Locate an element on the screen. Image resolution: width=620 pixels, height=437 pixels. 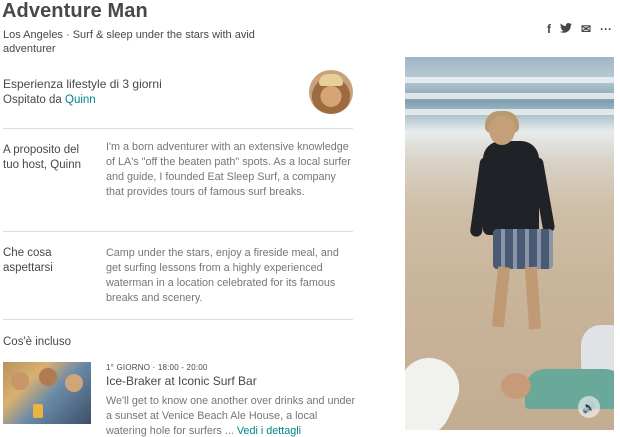
activity-name: Ice-Braker at Iconic Surf Bar is located at coordinates (181, 381).